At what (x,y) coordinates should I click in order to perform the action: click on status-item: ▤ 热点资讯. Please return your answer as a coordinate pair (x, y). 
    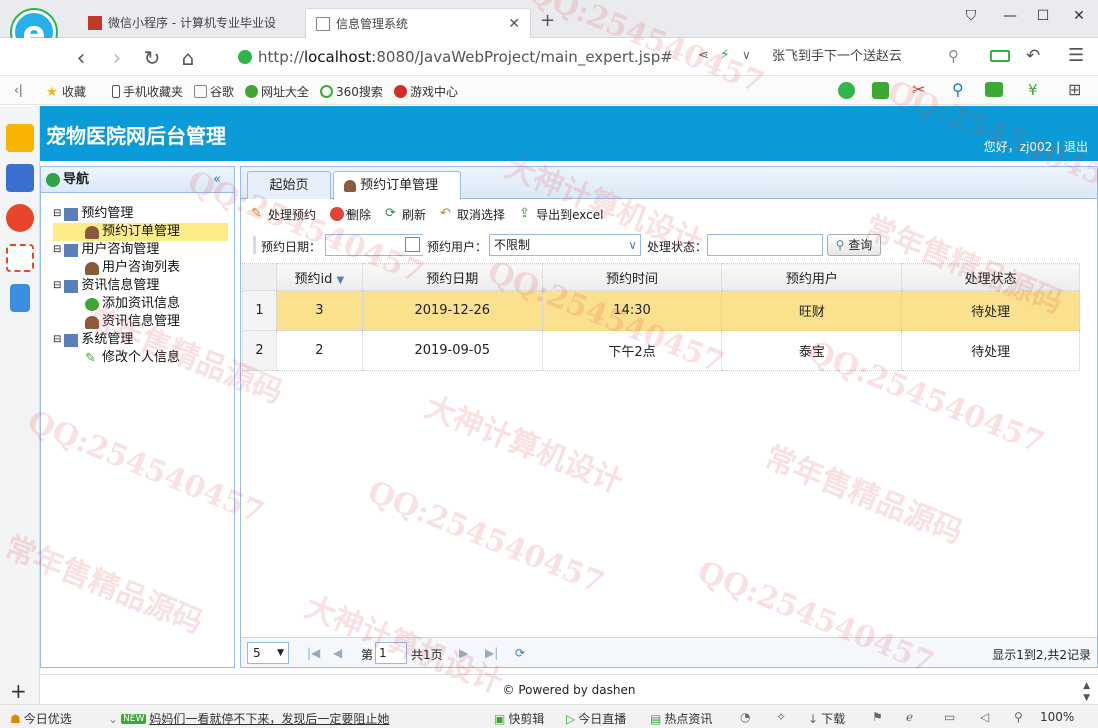
    Looking at the image, I should click on (681, 718).